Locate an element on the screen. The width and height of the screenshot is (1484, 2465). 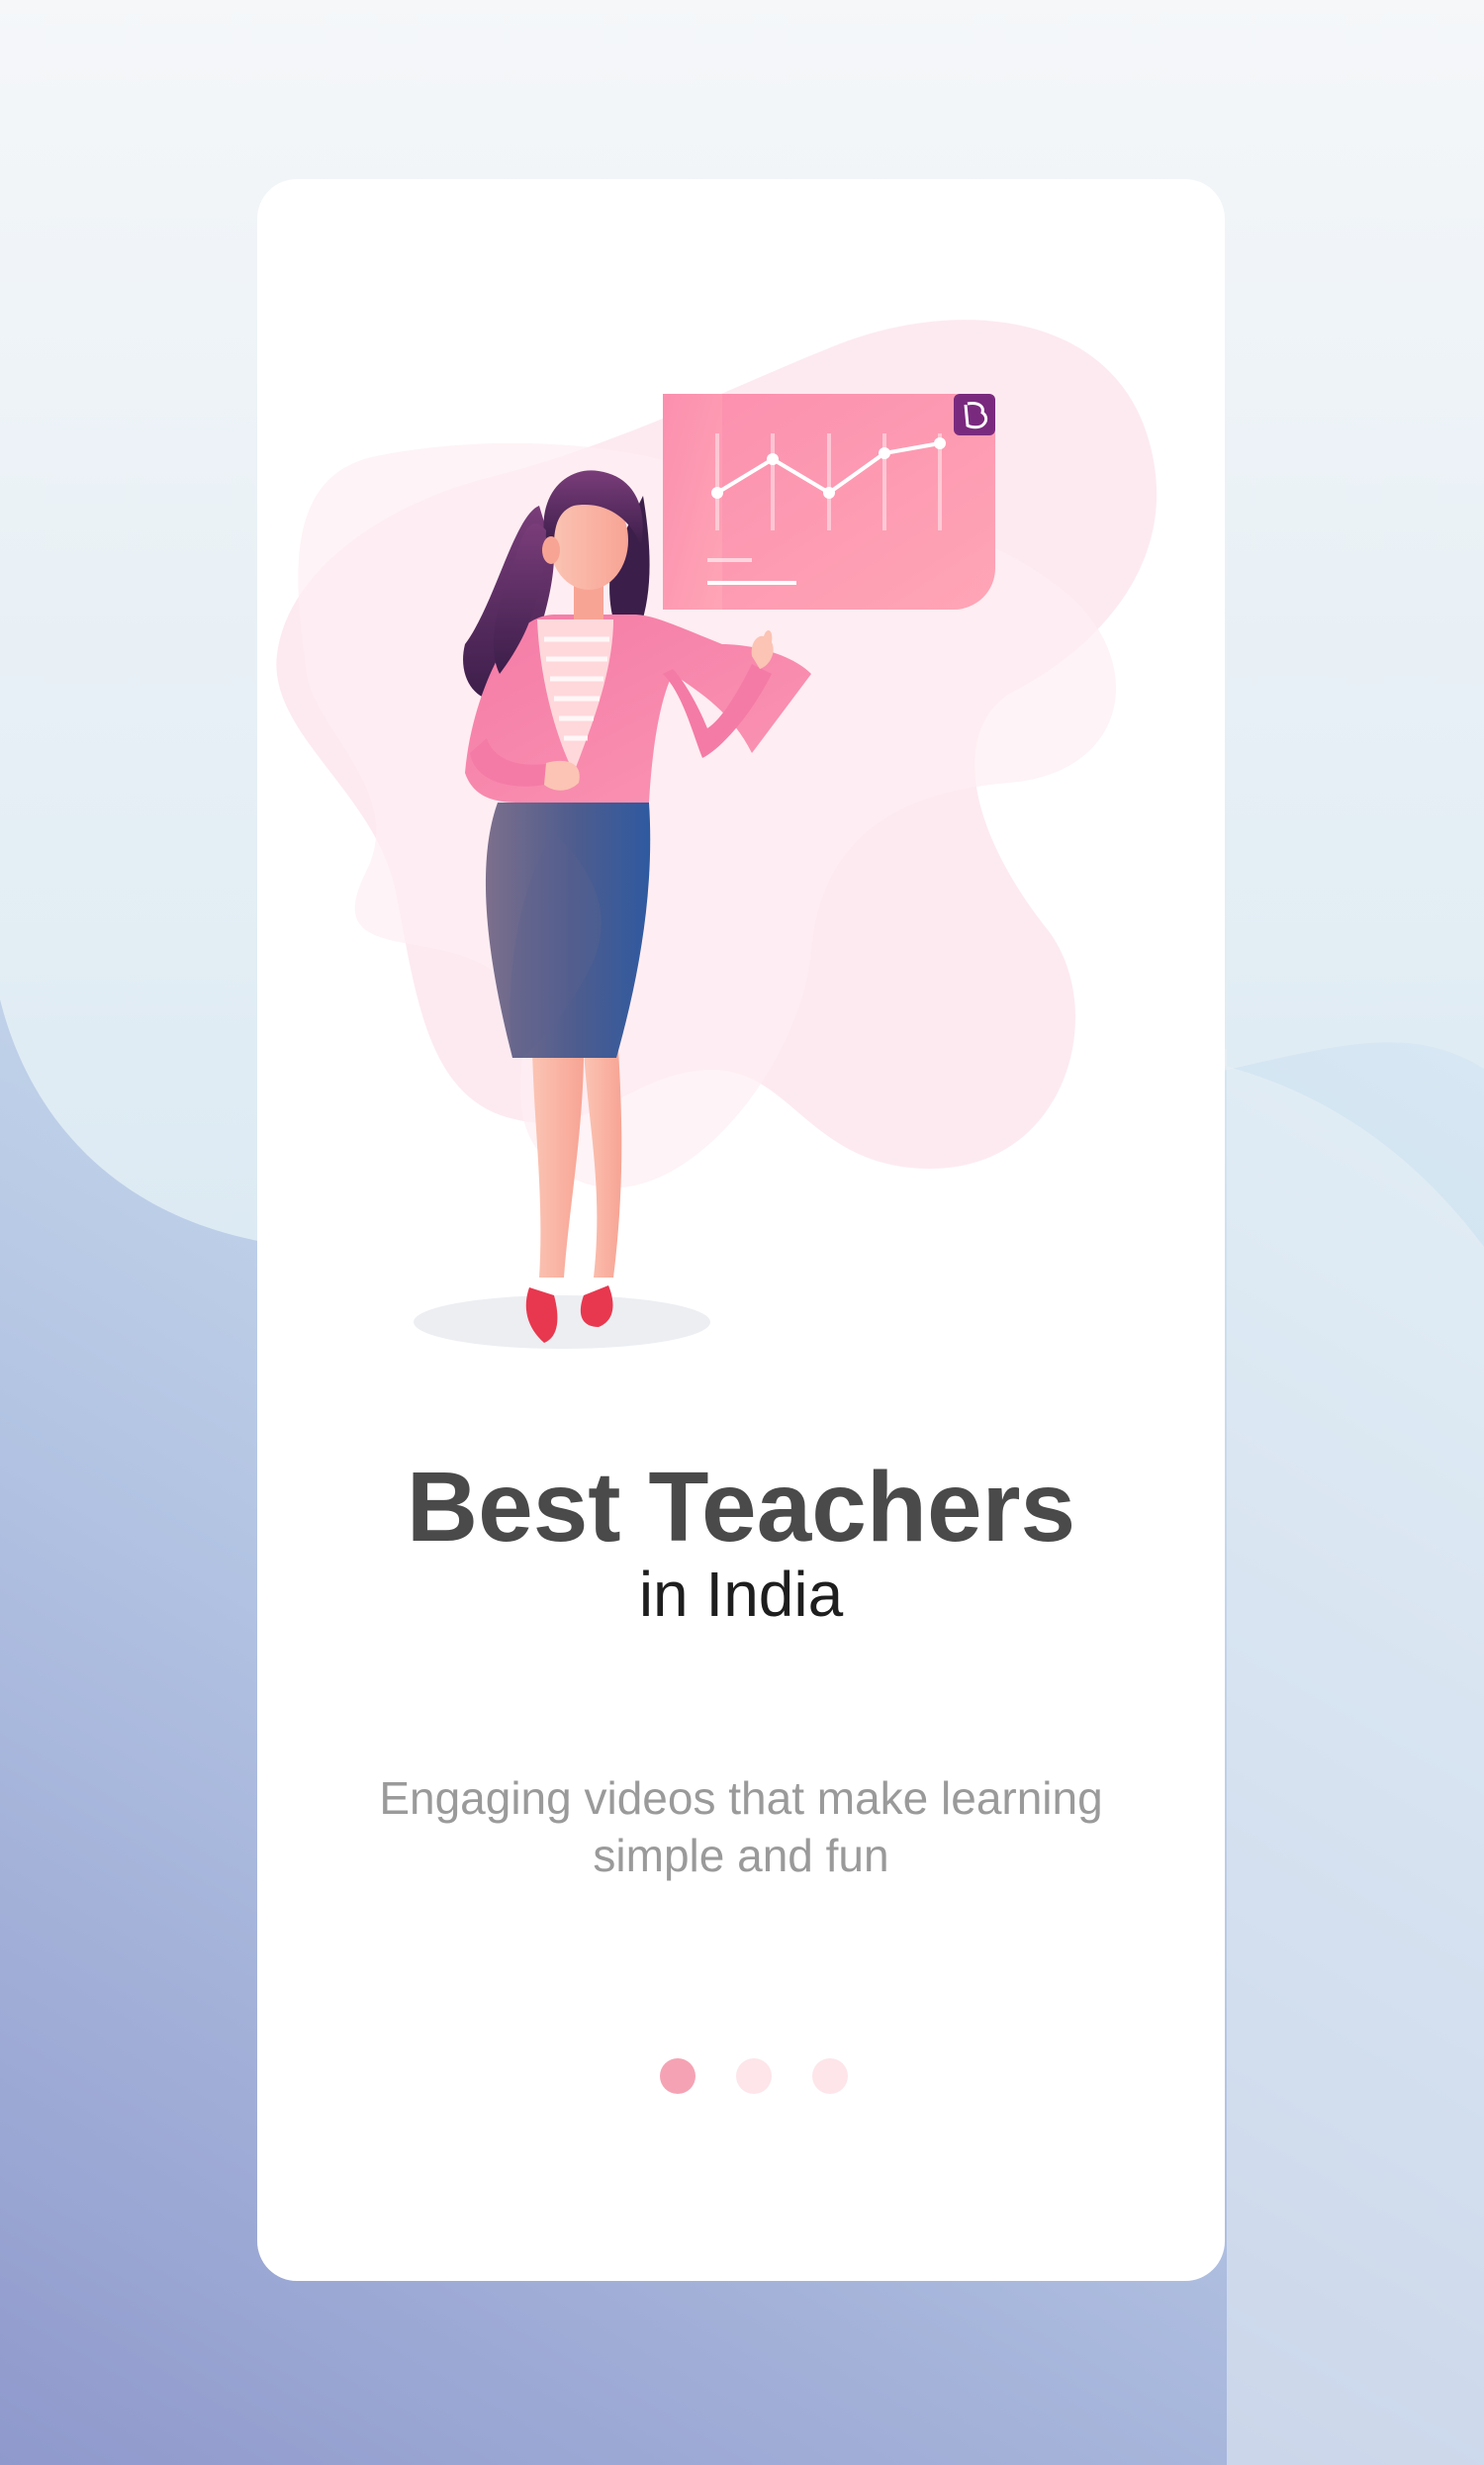
brand-b-logo-icon is located at coordinates (974, 414).